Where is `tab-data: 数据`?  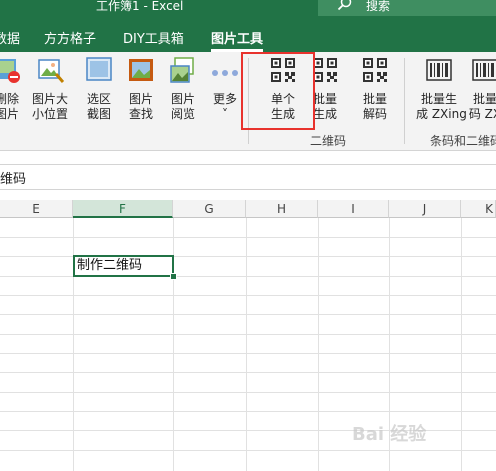 tab-data: 数据 is located at coordinates (10, 37).